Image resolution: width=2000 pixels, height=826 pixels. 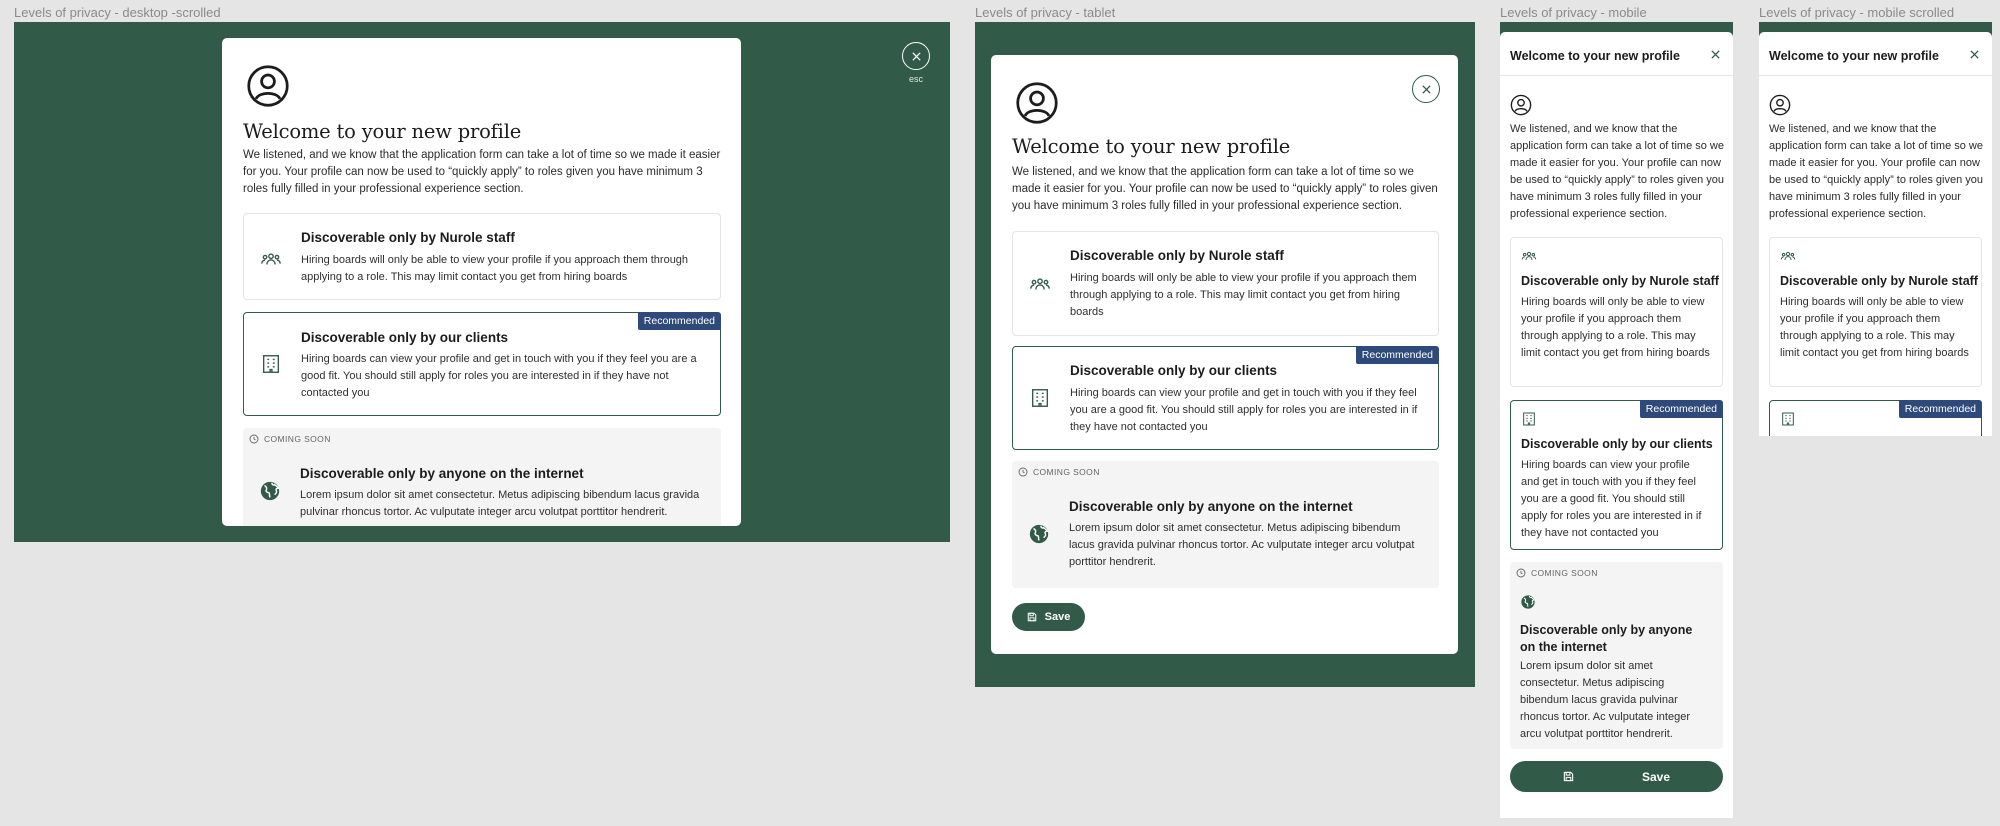 What do you see at coordinates (1573, 12) in the screenshot?
I see `frame-label-mobile: Levels of privacy - mobile` at bounding box center [1573, 12].